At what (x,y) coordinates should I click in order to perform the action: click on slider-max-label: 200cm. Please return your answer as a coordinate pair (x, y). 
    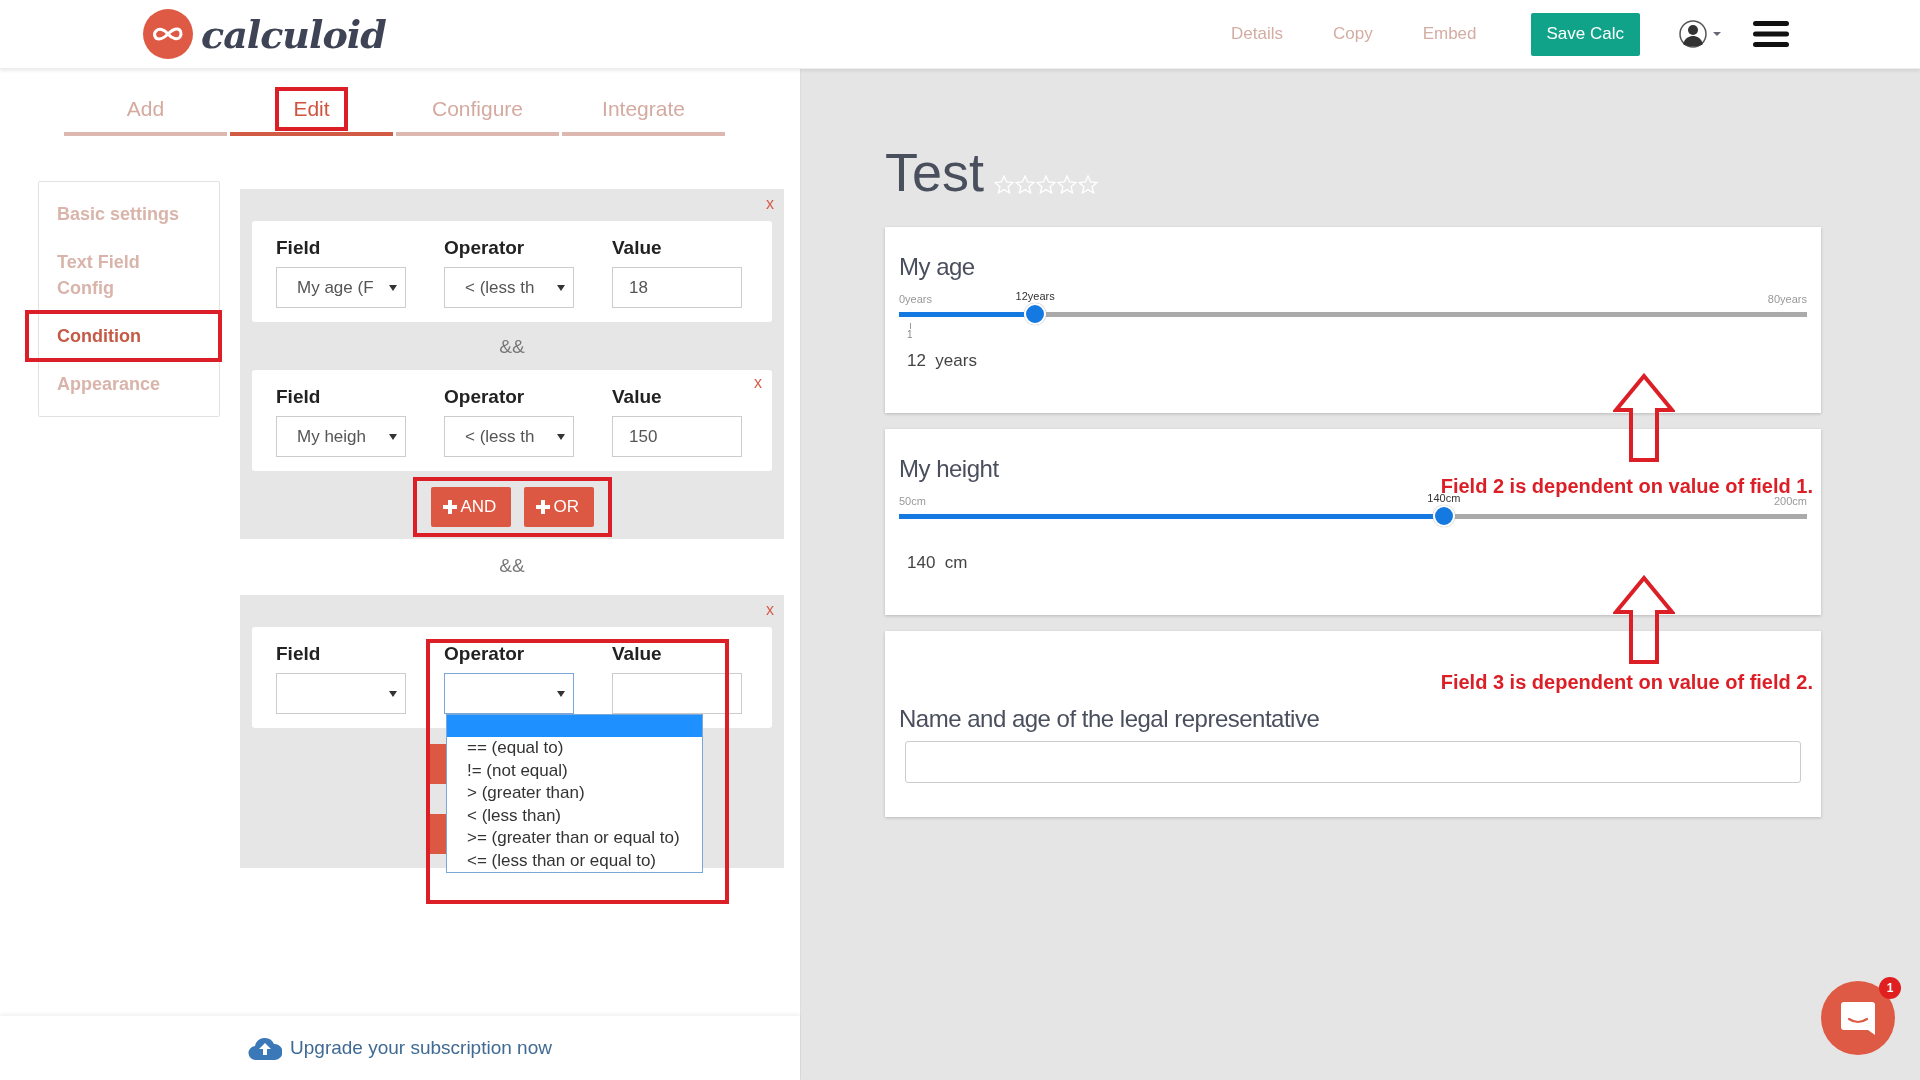
    Looking at the image, I should click on (1790, 501).